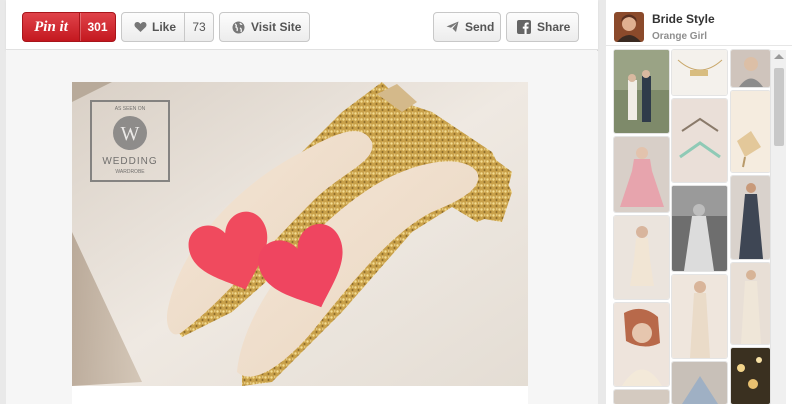 The height and width of the screenshot is (404, 792). I want to click on share-label: Share, so click(554, 27).